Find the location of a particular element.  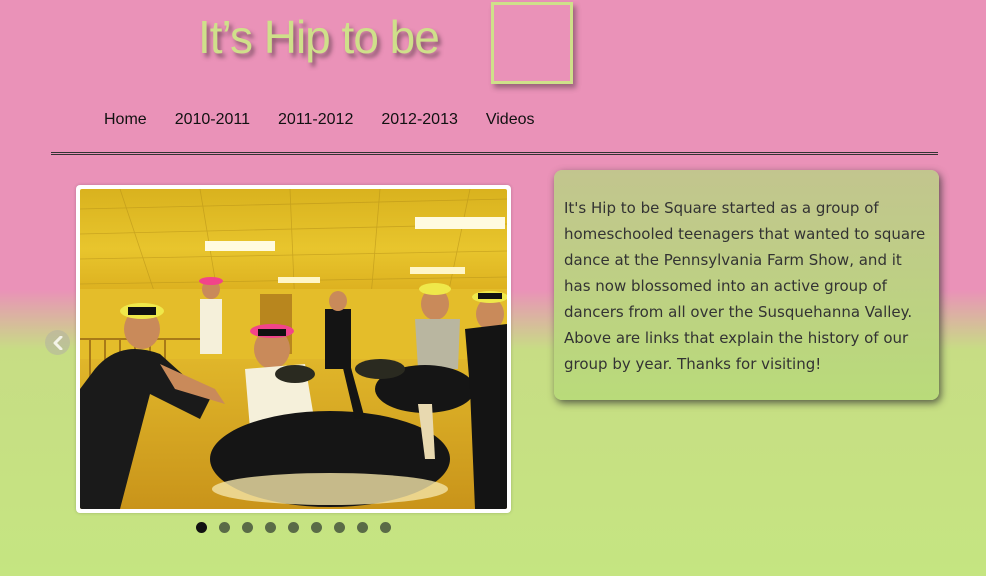

header-divider is located at coordinates (494, 153).